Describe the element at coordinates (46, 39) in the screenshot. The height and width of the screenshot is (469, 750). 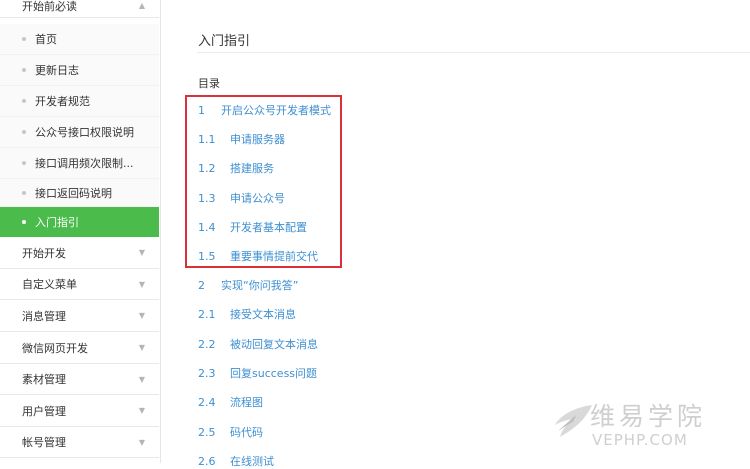
I see `sidebar-item-label: 首页` at that location.